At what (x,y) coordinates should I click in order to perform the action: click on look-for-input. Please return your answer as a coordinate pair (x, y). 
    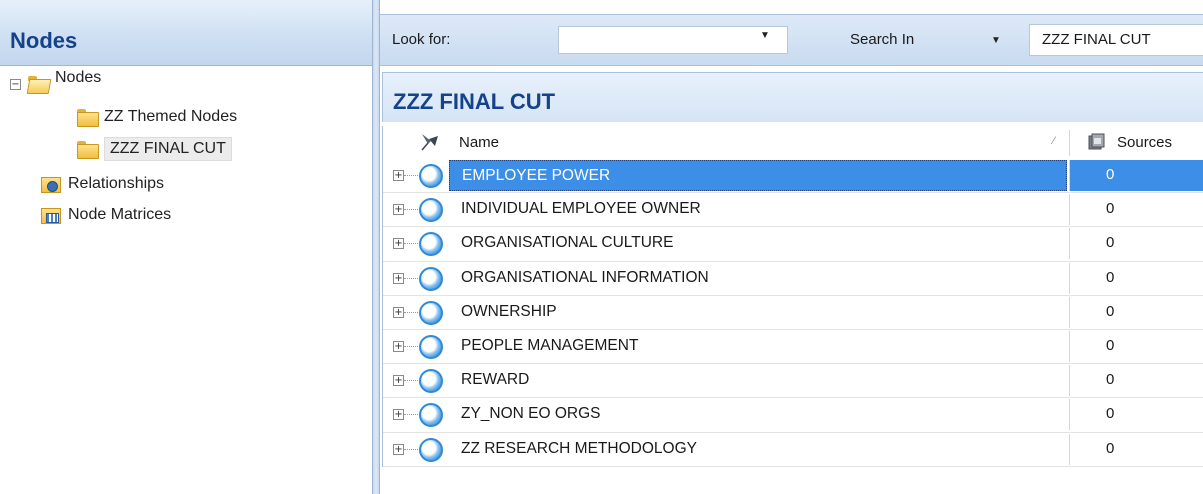
    Looking at the image, I should click on (673, 40).